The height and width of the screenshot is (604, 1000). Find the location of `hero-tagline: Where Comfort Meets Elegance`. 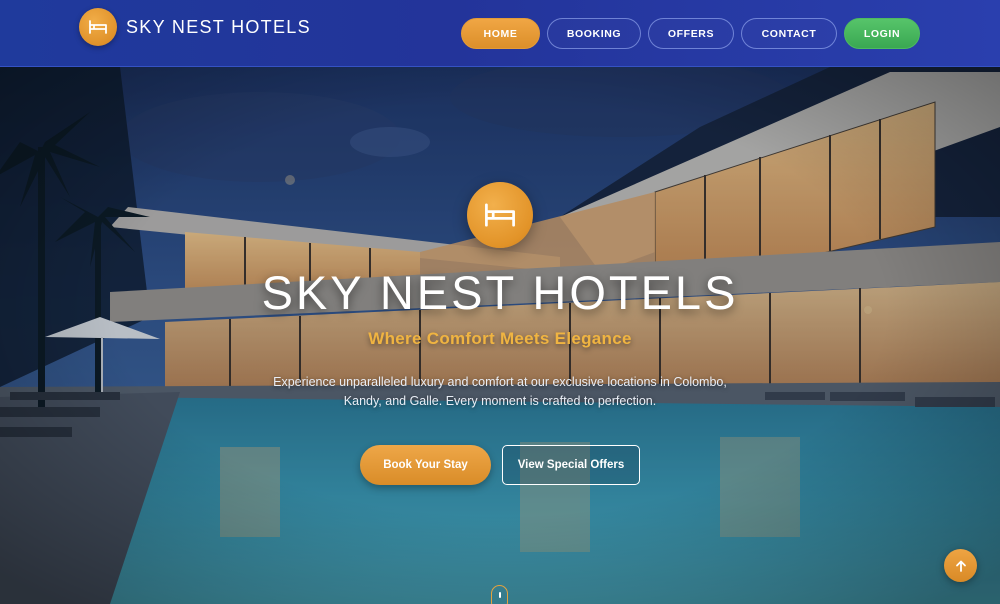

hero-tagline: Where Comfort Meets Elegance is located at coordinates (500, 338).